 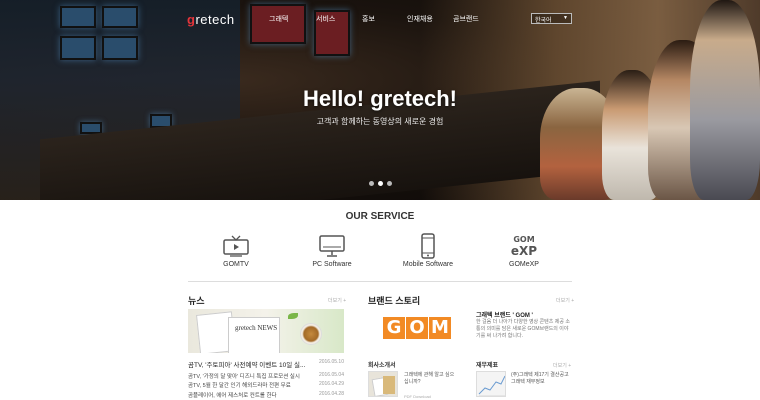 I want to click on coffee-cup-graphic, so click(x=311, y=334).